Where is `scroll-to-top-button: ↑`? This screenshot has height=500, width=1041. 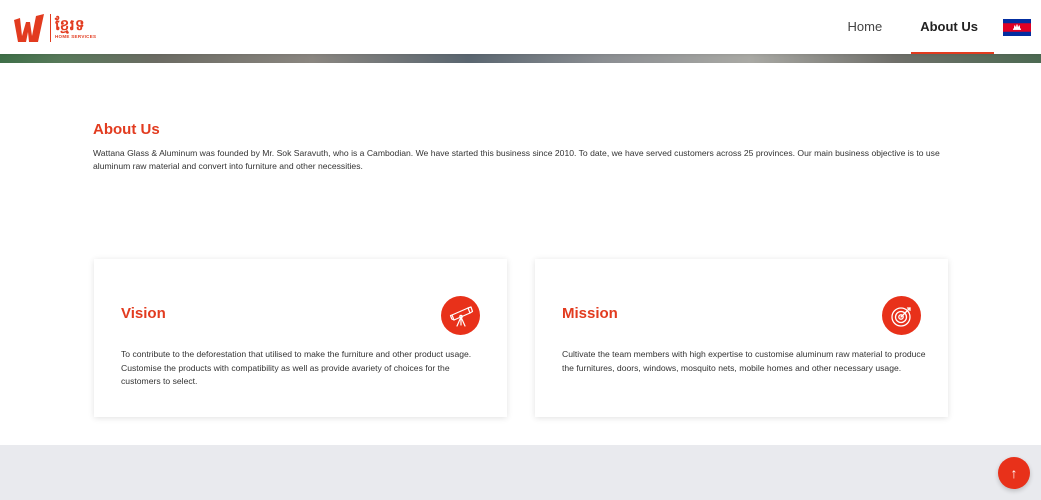 scroll-to-top-button: ↑ is located at coordinates (1014, 473).